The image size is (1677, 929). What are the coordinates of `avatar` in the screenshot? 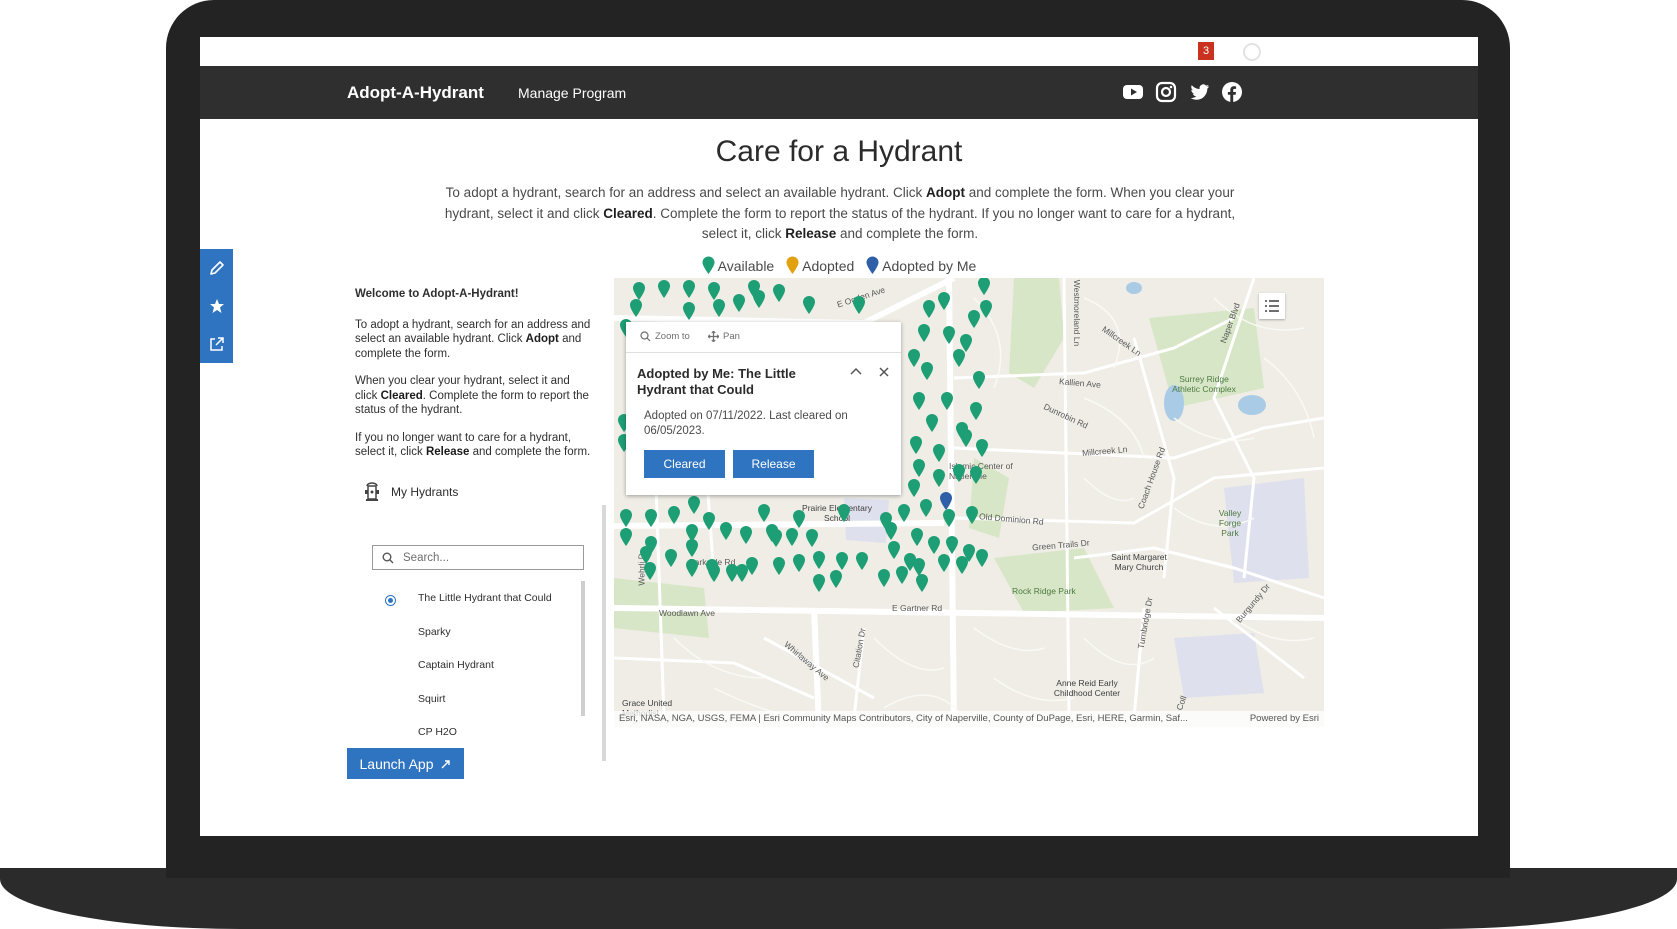 It's located at (1252, 52).